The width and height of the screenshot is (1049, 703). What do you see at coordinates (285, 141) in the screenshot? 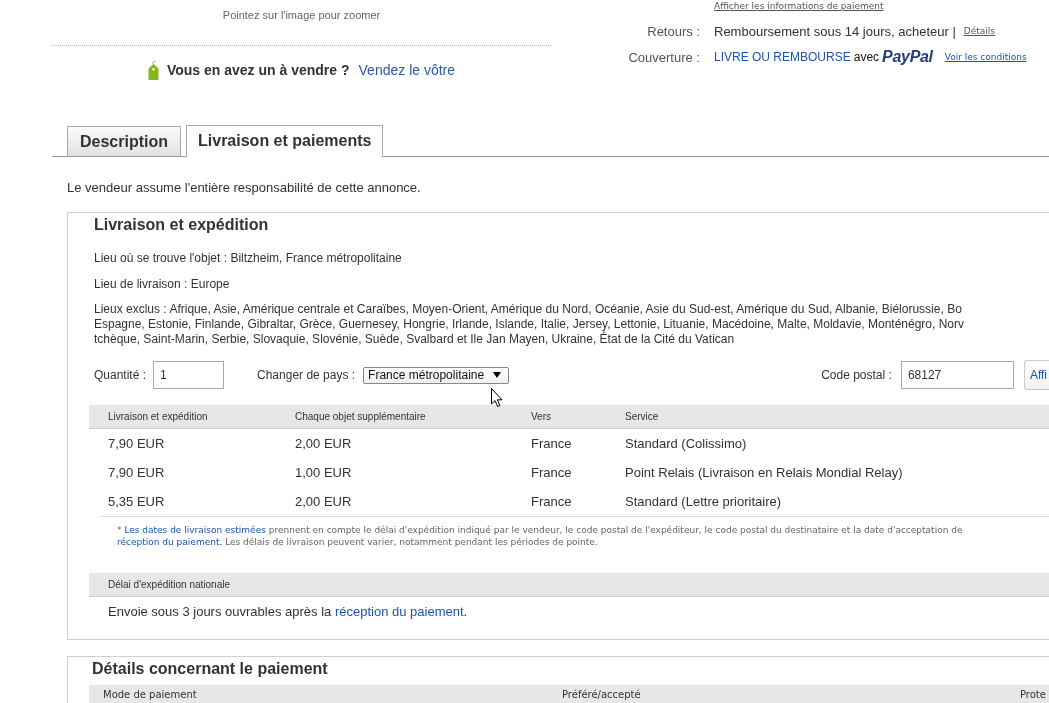
I see `tab: Livraison et paiements` at bounding box center [285, 141].